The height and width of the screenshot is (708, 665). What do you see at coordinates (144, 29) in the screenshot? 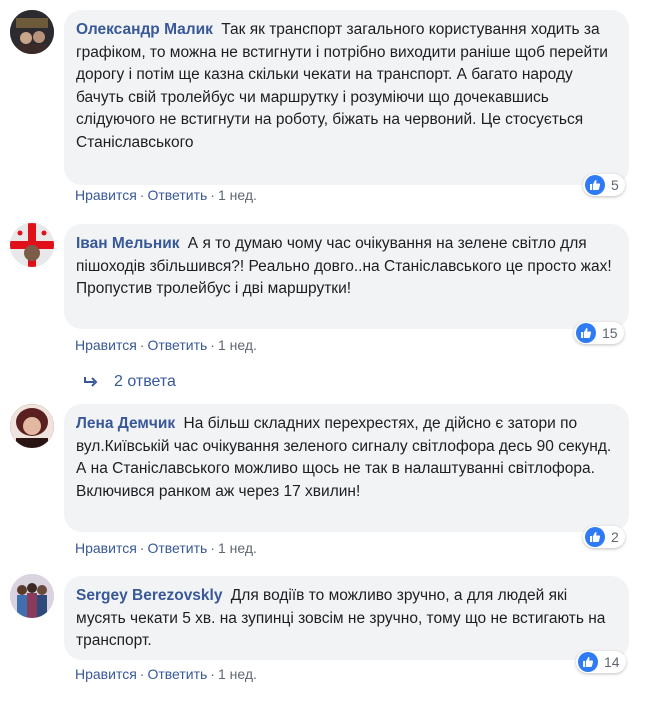
I see `comment-author: Олександр Малик` at bounding box center [144, 29].